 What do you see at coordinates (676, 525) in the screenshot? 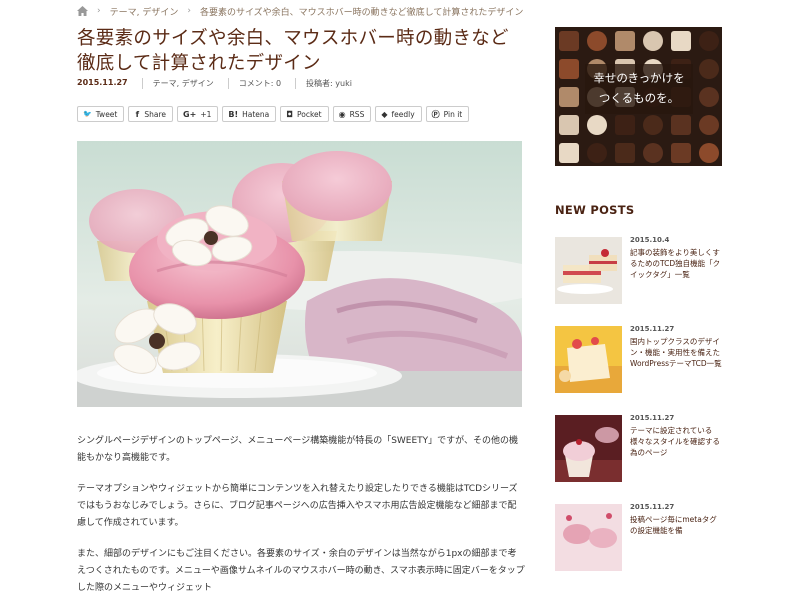
I see `post-title: 投稿ページ毎にmetaタグの設定機能を備` at bounding box center [676, 525].